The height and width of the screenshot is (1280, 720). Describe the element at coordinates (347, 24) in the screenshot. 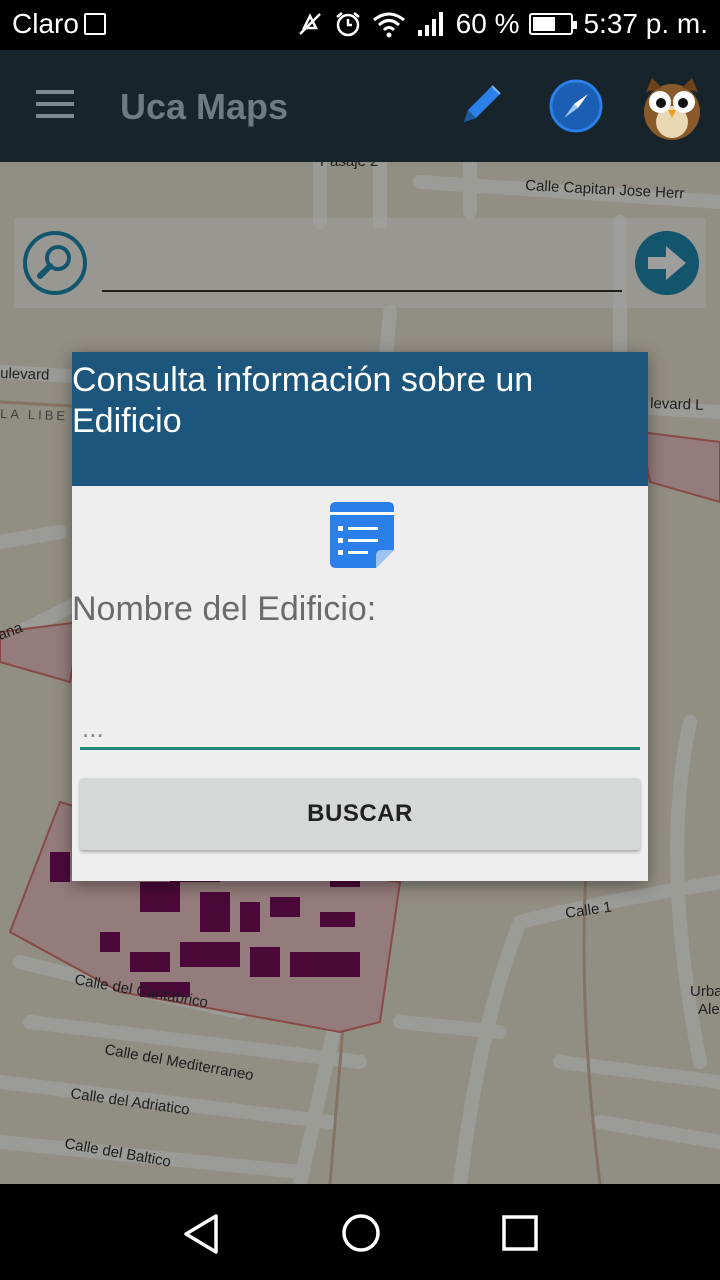

I see `alarm-icon` at that location.